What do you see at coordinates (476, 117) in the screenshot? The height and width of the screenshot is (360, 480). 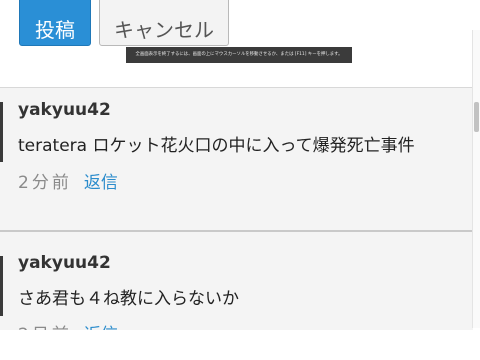 I see `scrollbar-thumb` at bounding box center [476, 117].